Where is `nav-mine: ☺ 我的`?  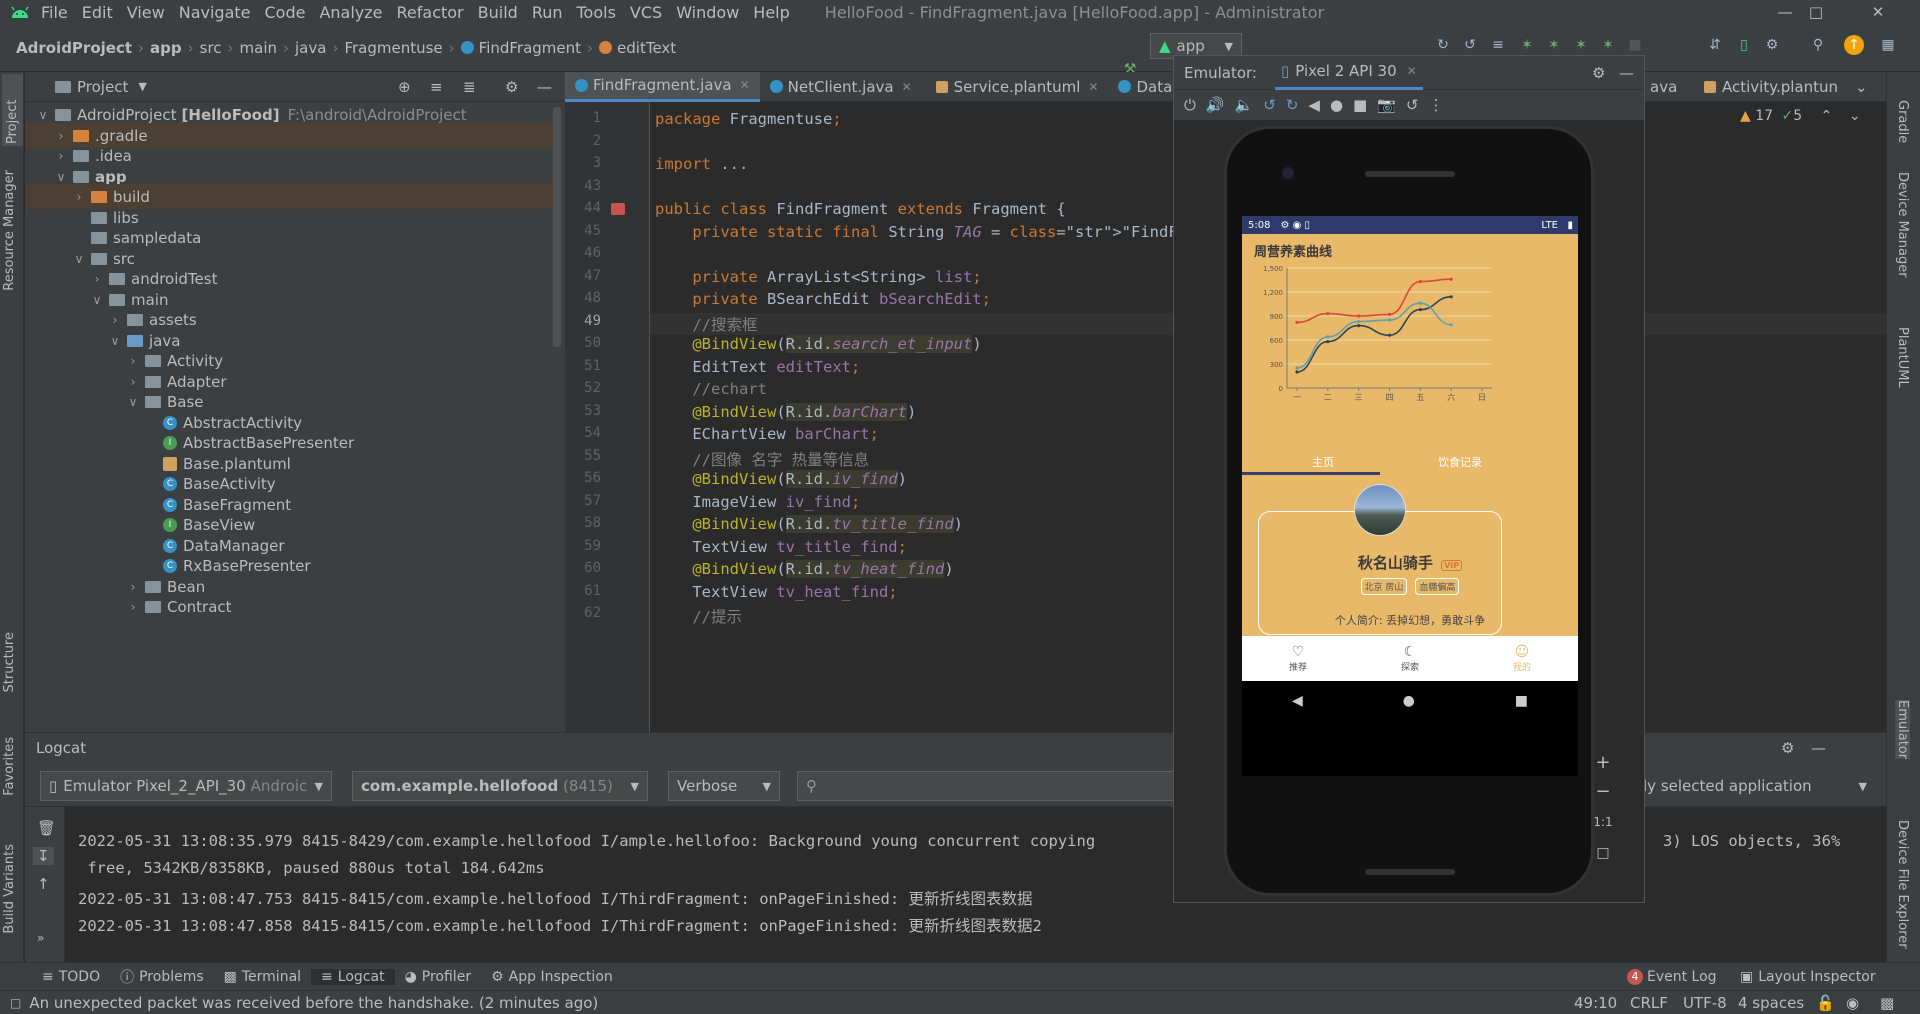
nav-mine: ☺ 我的 is located at coordinates (1522, 658).